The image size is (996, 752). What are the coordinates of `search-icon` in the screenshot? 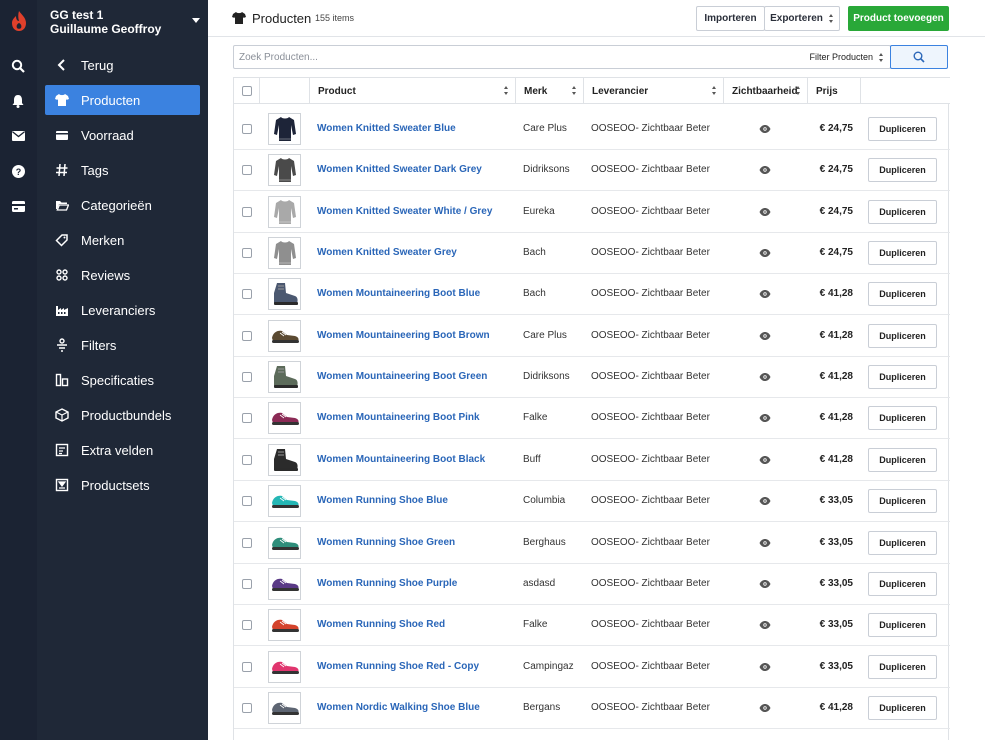 It's located at (18, 66).